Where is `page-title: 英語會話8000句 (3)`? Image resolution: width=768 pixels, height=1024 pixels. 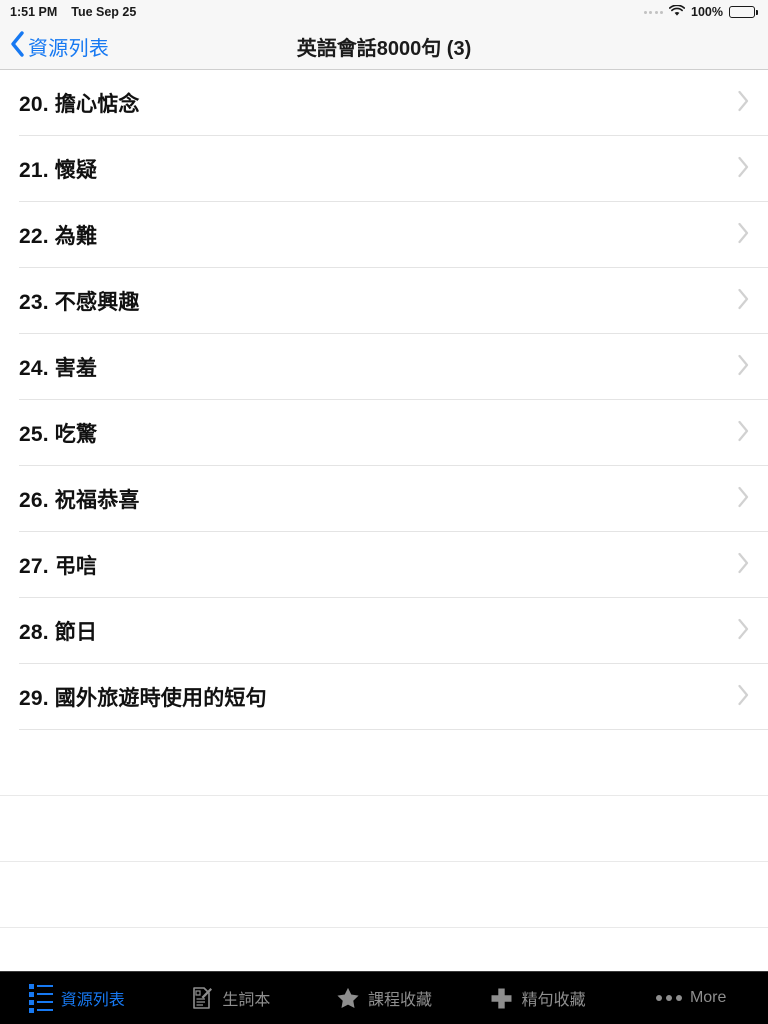
page-title: 英語會話8000句 (3) is located at coordinates (384, 49).